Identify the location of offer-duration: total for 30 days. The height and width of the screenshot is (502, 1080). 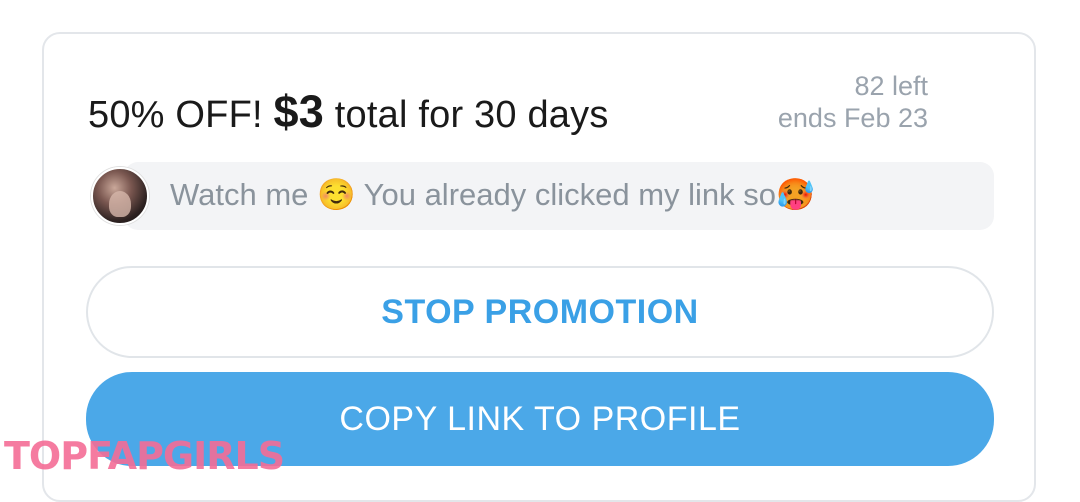
(471, 115).